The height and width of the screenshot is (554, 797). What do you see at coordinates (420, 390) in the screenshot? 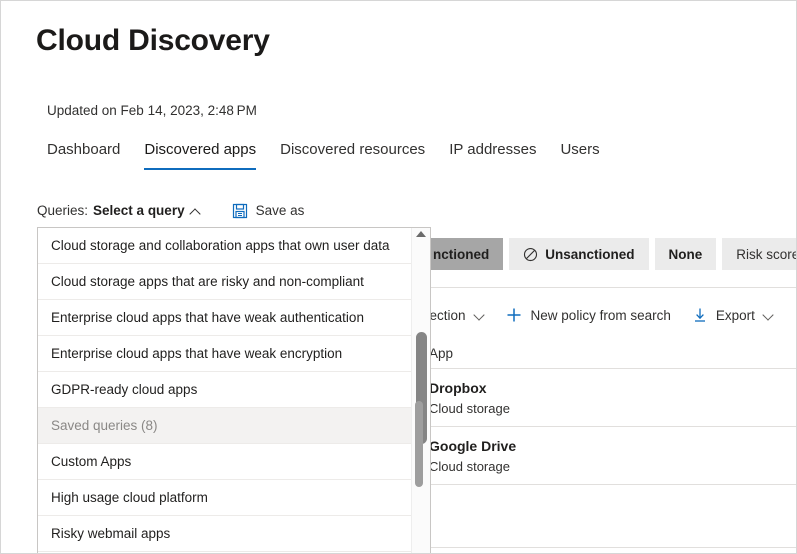
I see `query-dropdown-scrollbar` at bounding box center [420, 390].